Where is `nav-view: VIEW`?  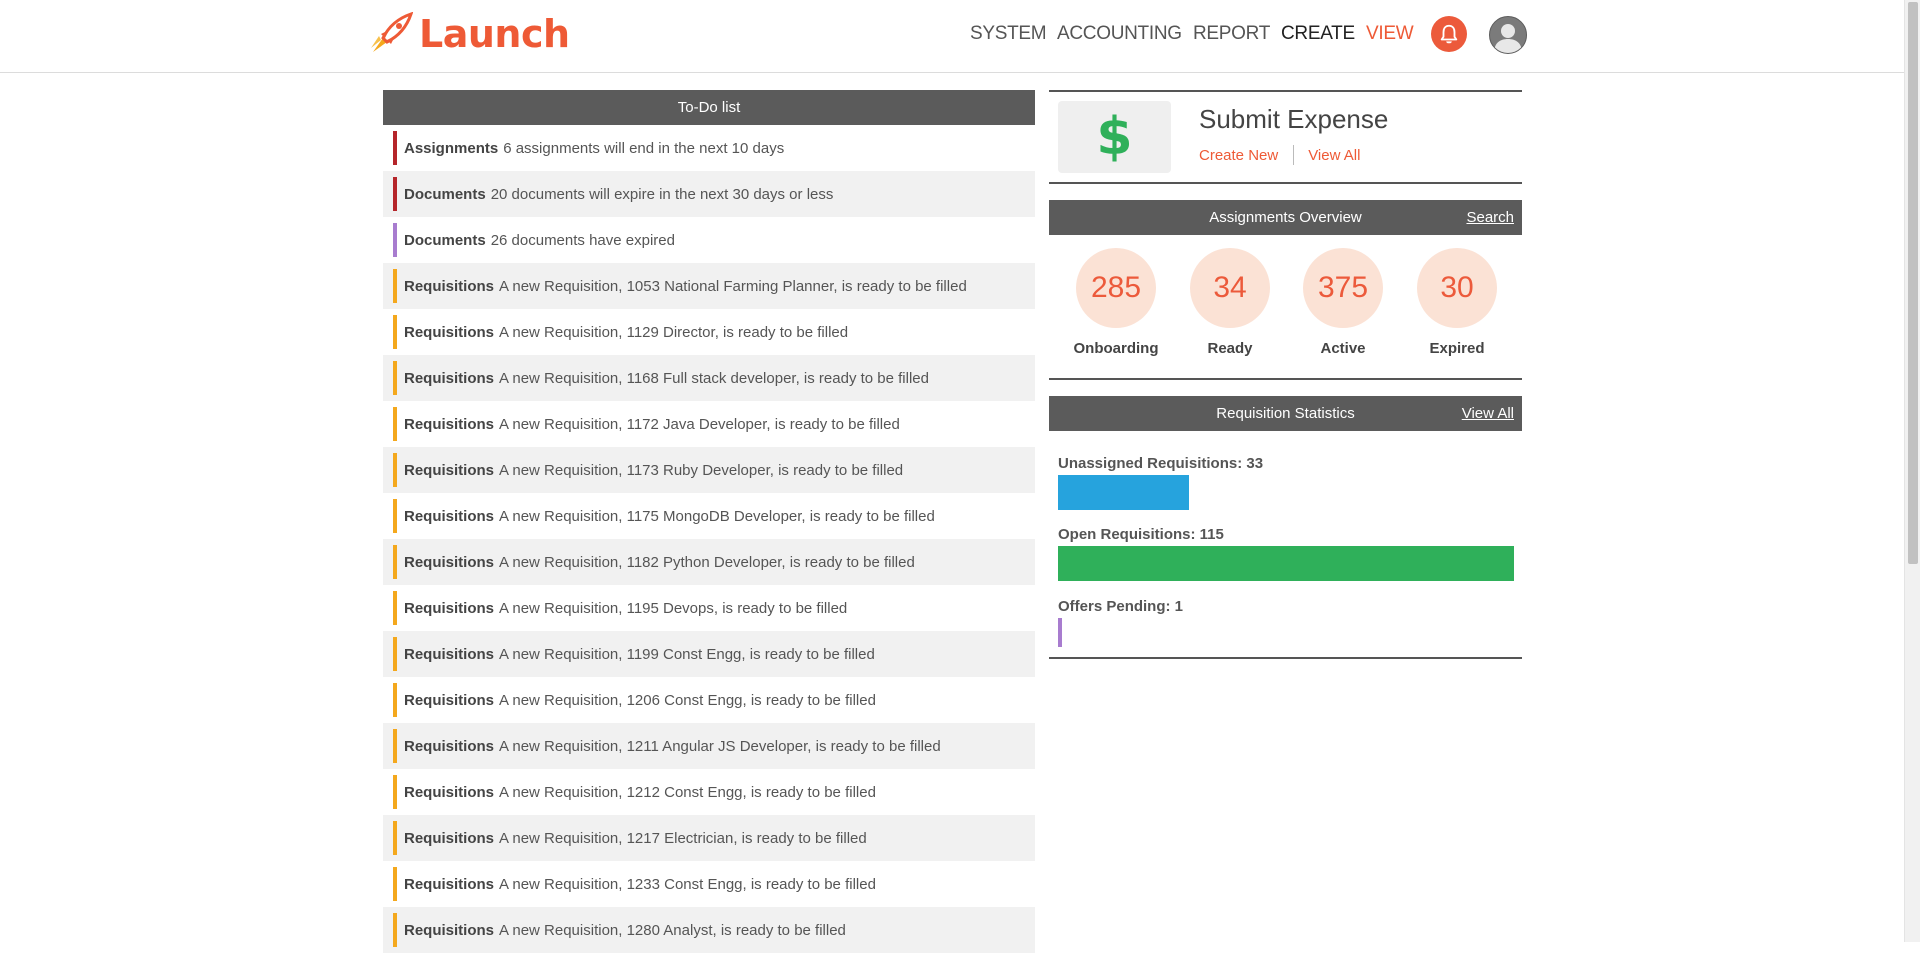 nav-view: VIEW is located at coordinates (1390, 34).